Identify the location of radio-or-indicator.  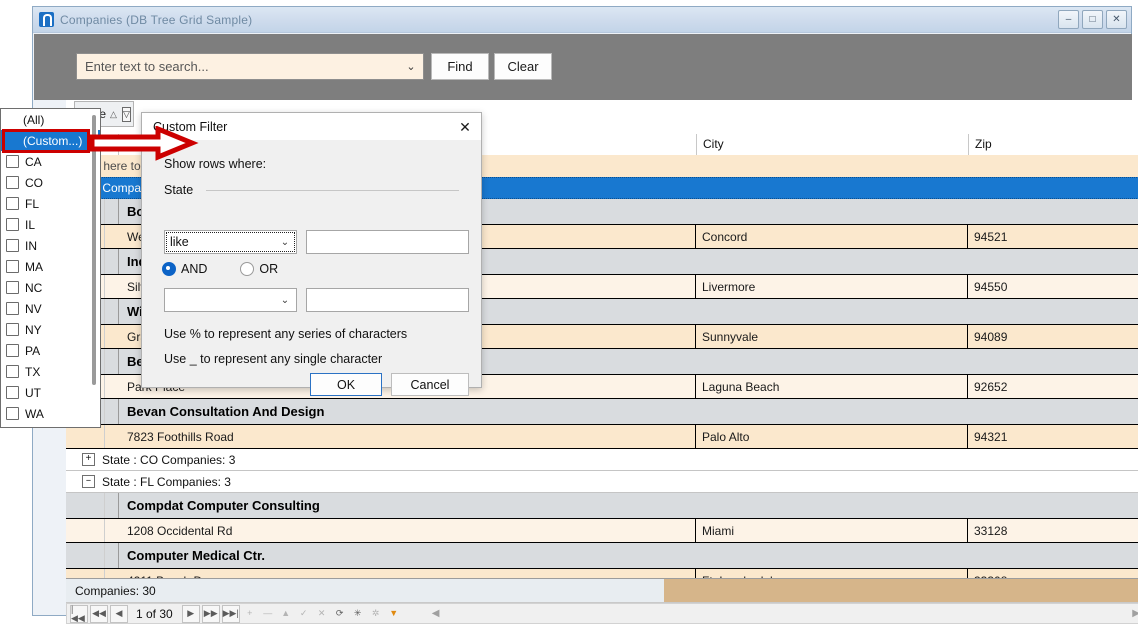
(247, 269).